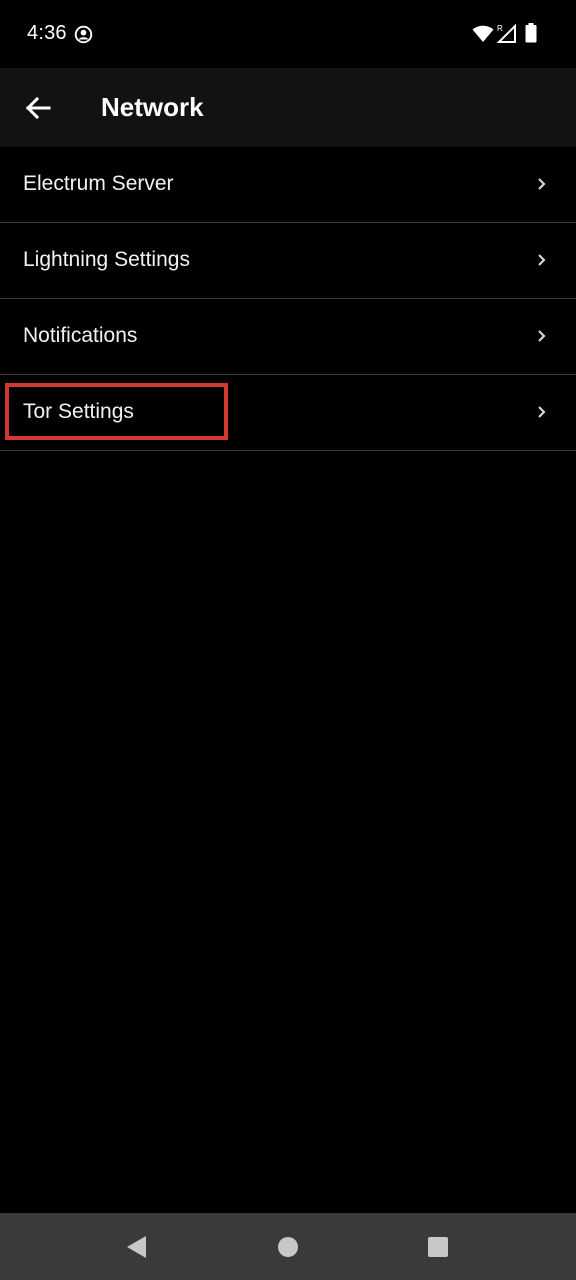 The height and width of the screenshot is (1280, 576). I want to click on account-circle-icon, so click(83, 34).